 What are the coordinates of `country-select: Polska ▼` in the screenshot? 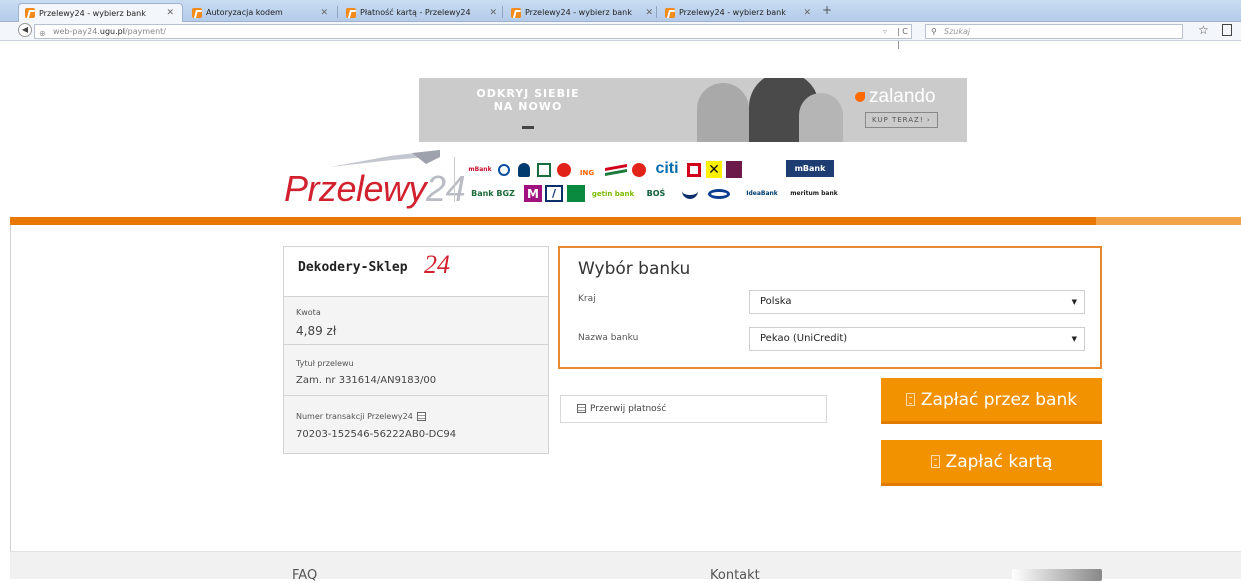 It's located at (917, 302).